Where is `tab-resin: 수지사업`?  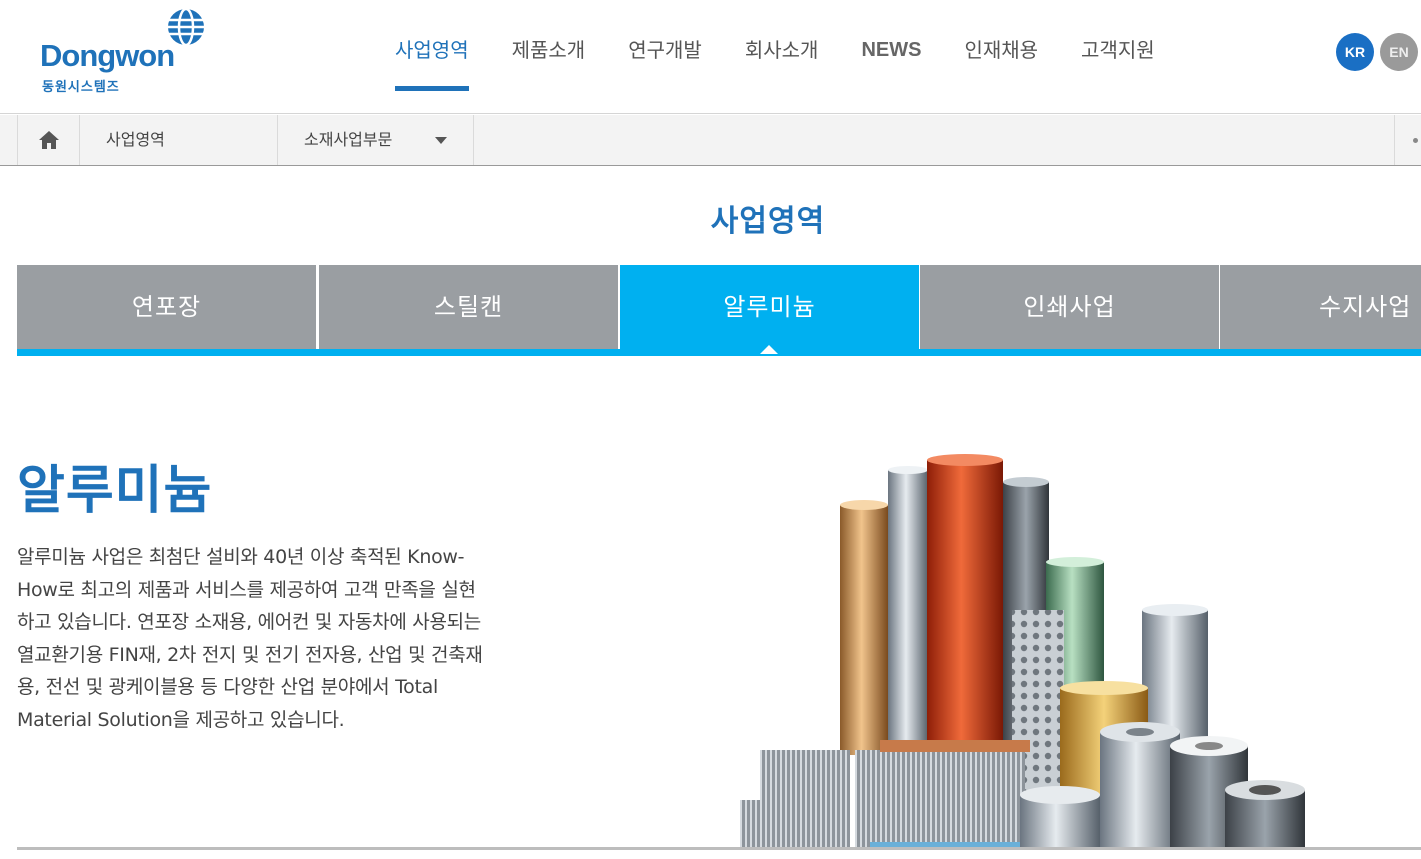
tab-resin: 수지사업 is located at coordinates (1320, 307).